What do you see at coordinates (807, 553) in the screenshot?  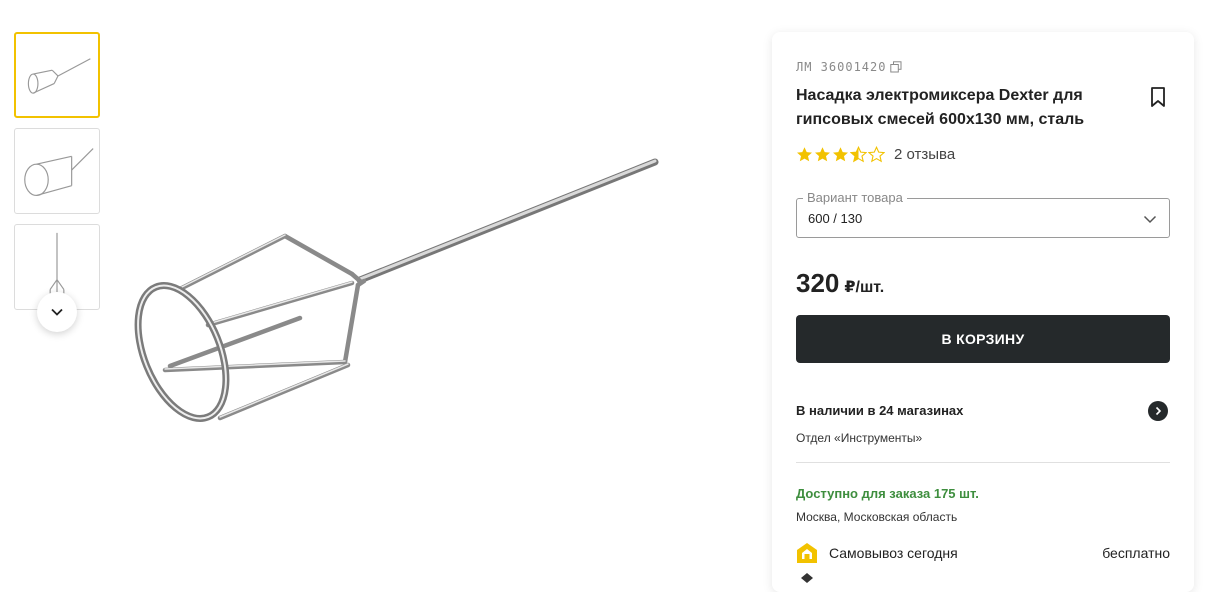 I see `store-pickup-icon` at bounding box center [807, 553].